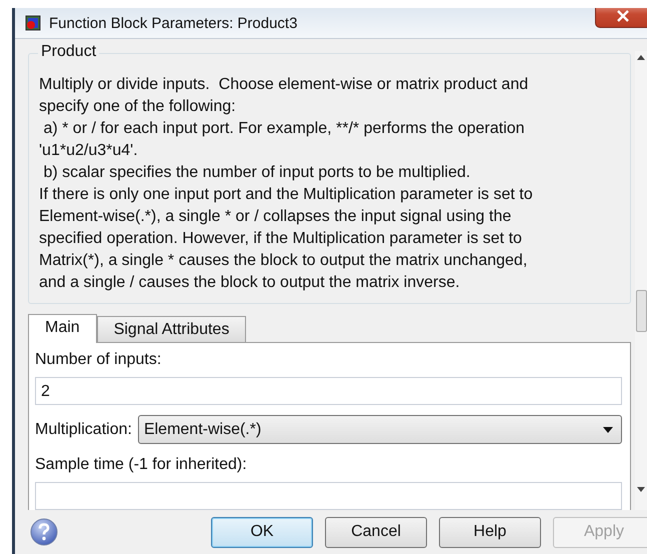 This screenshot has width=647, height=554. What do you see at coordinates (89, 151) in the screenshot?
I see `description-line: 'u1*u2/u3*u4'.` at bounding box center [89, 151].